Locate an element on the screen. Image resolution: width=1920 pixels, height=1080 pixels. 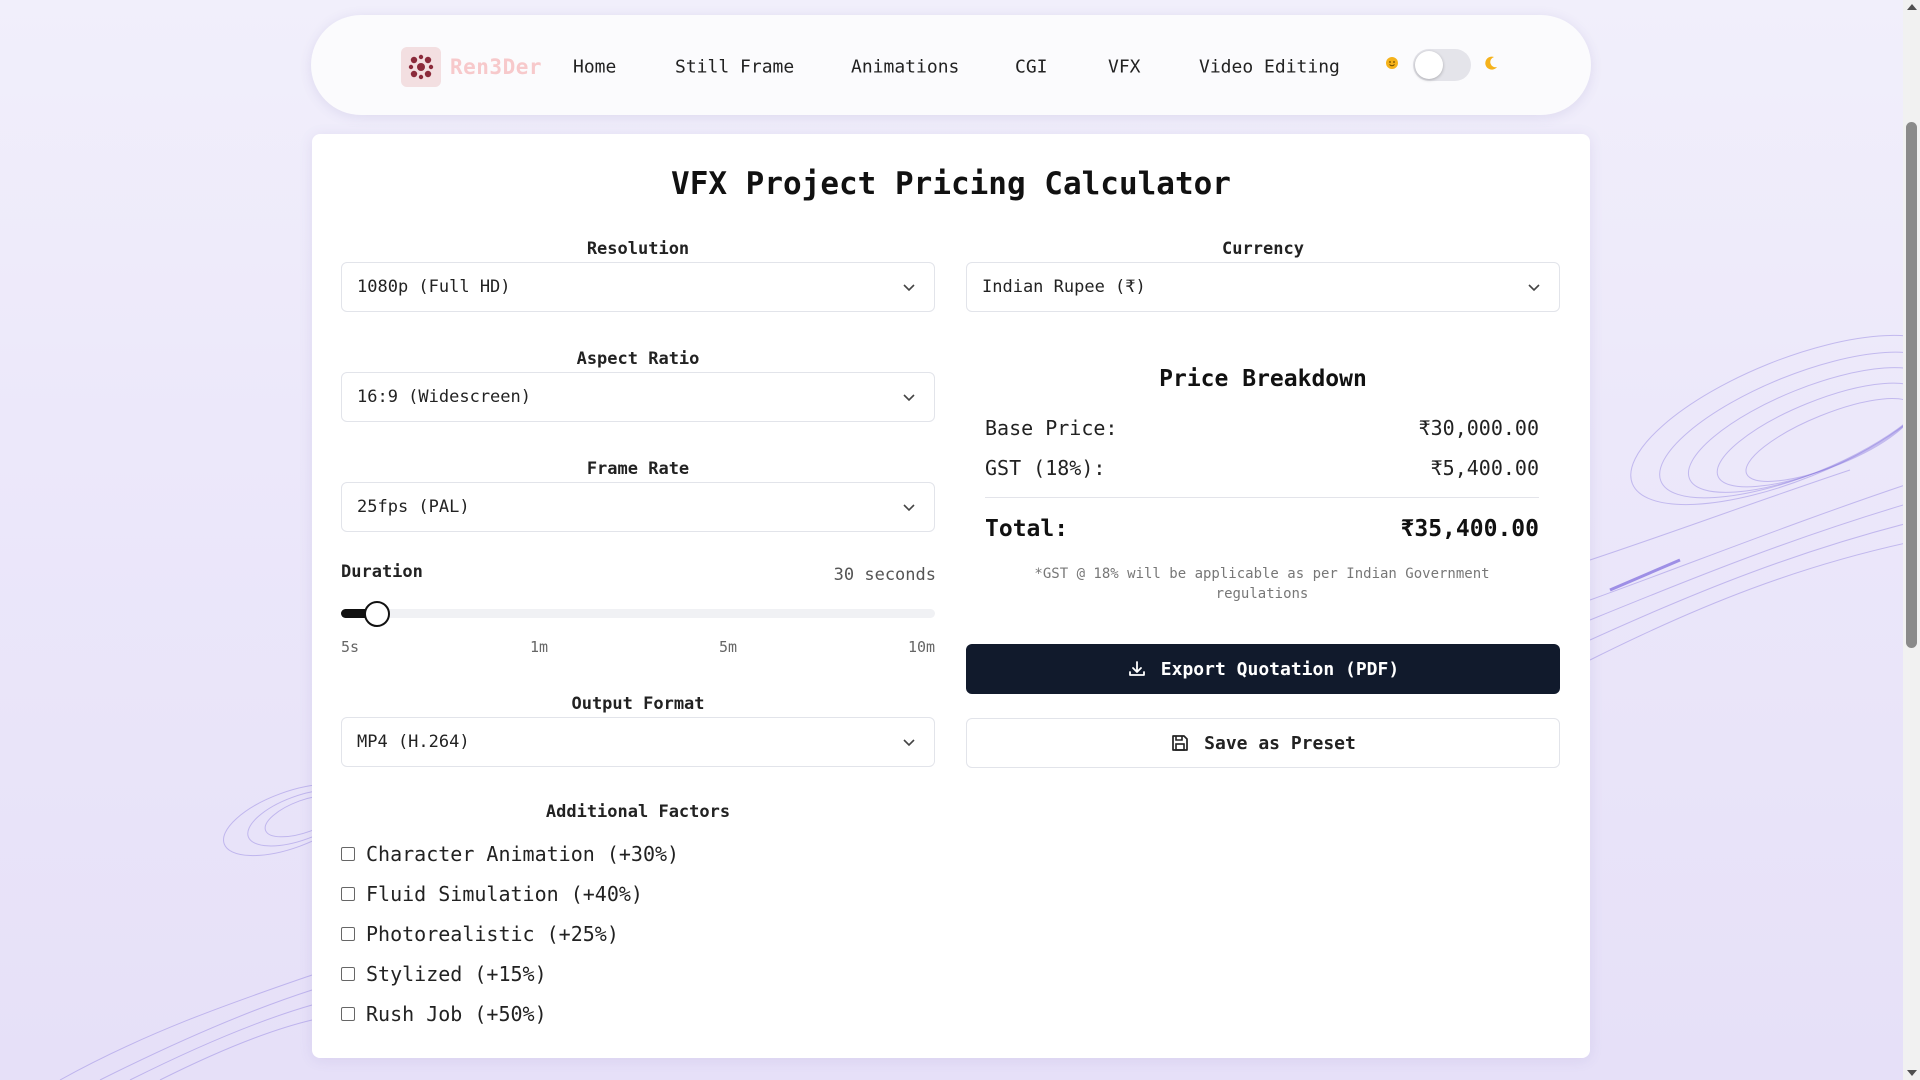
nav-link-still-frame: Still Frame is located at coordinates (734, 67).